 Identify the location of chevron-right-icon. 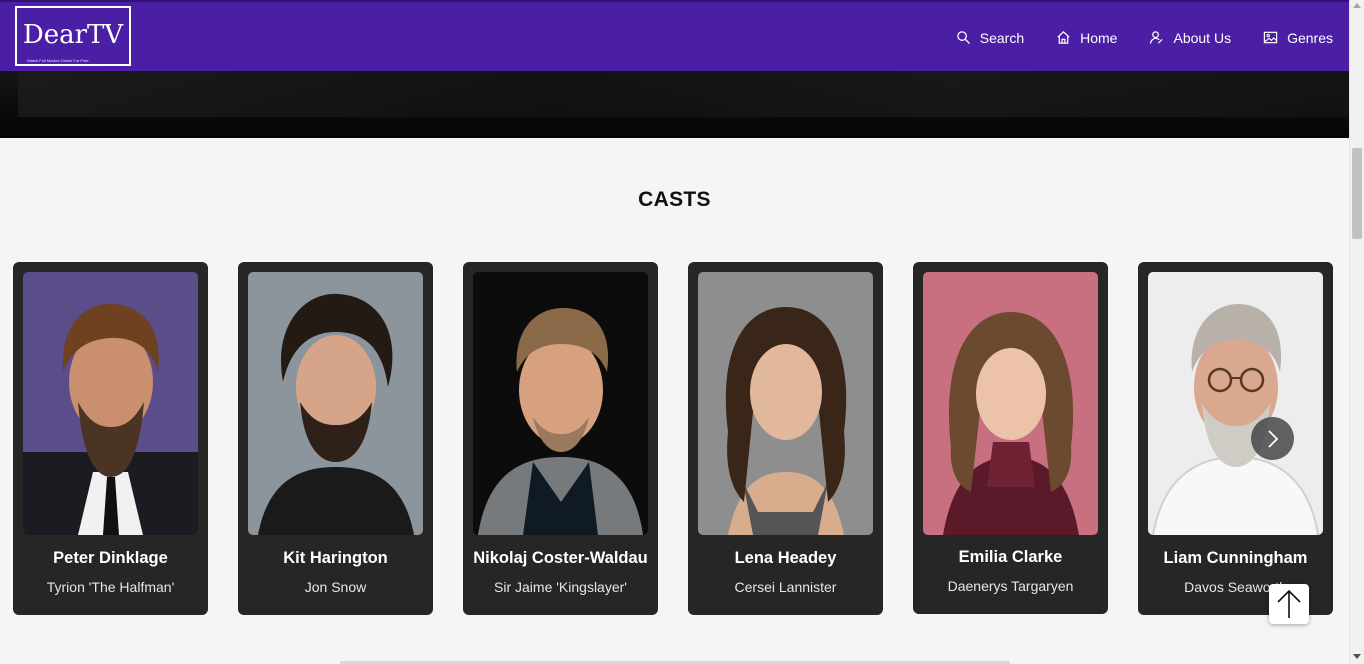
(1272, 438).